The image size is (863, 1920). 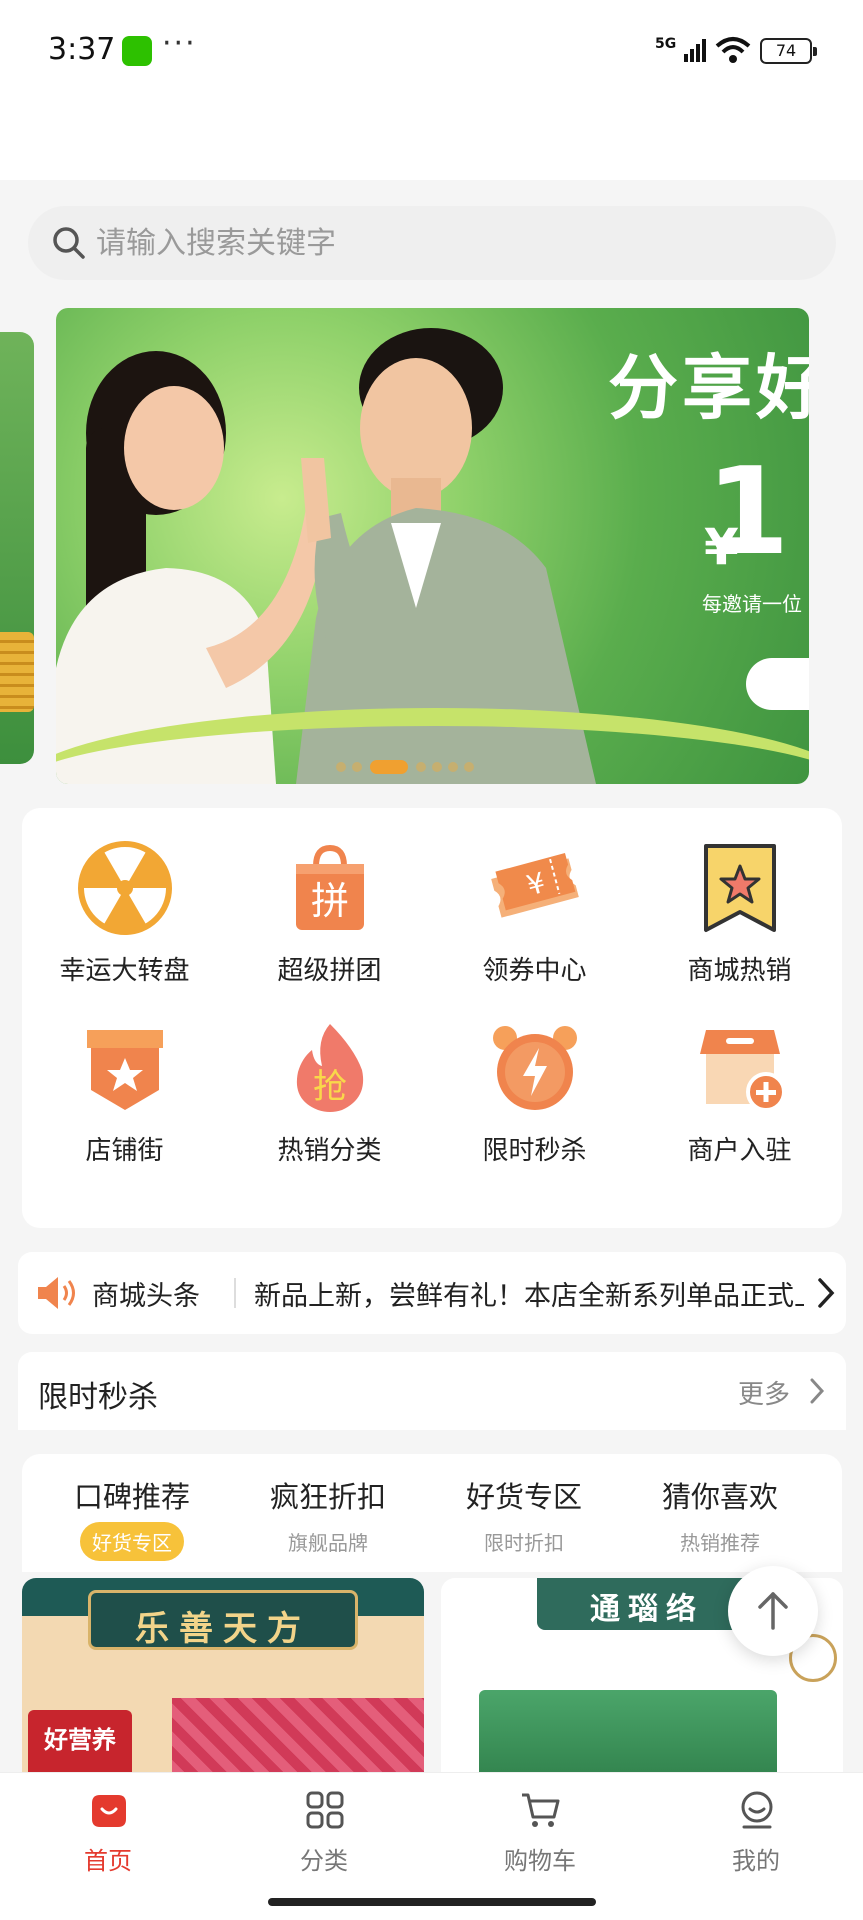 I want to click on news-ticker-text: 新品上新，尝鲜有礼！本店全新系列单品正式上线, so click(x=529, y=1293).